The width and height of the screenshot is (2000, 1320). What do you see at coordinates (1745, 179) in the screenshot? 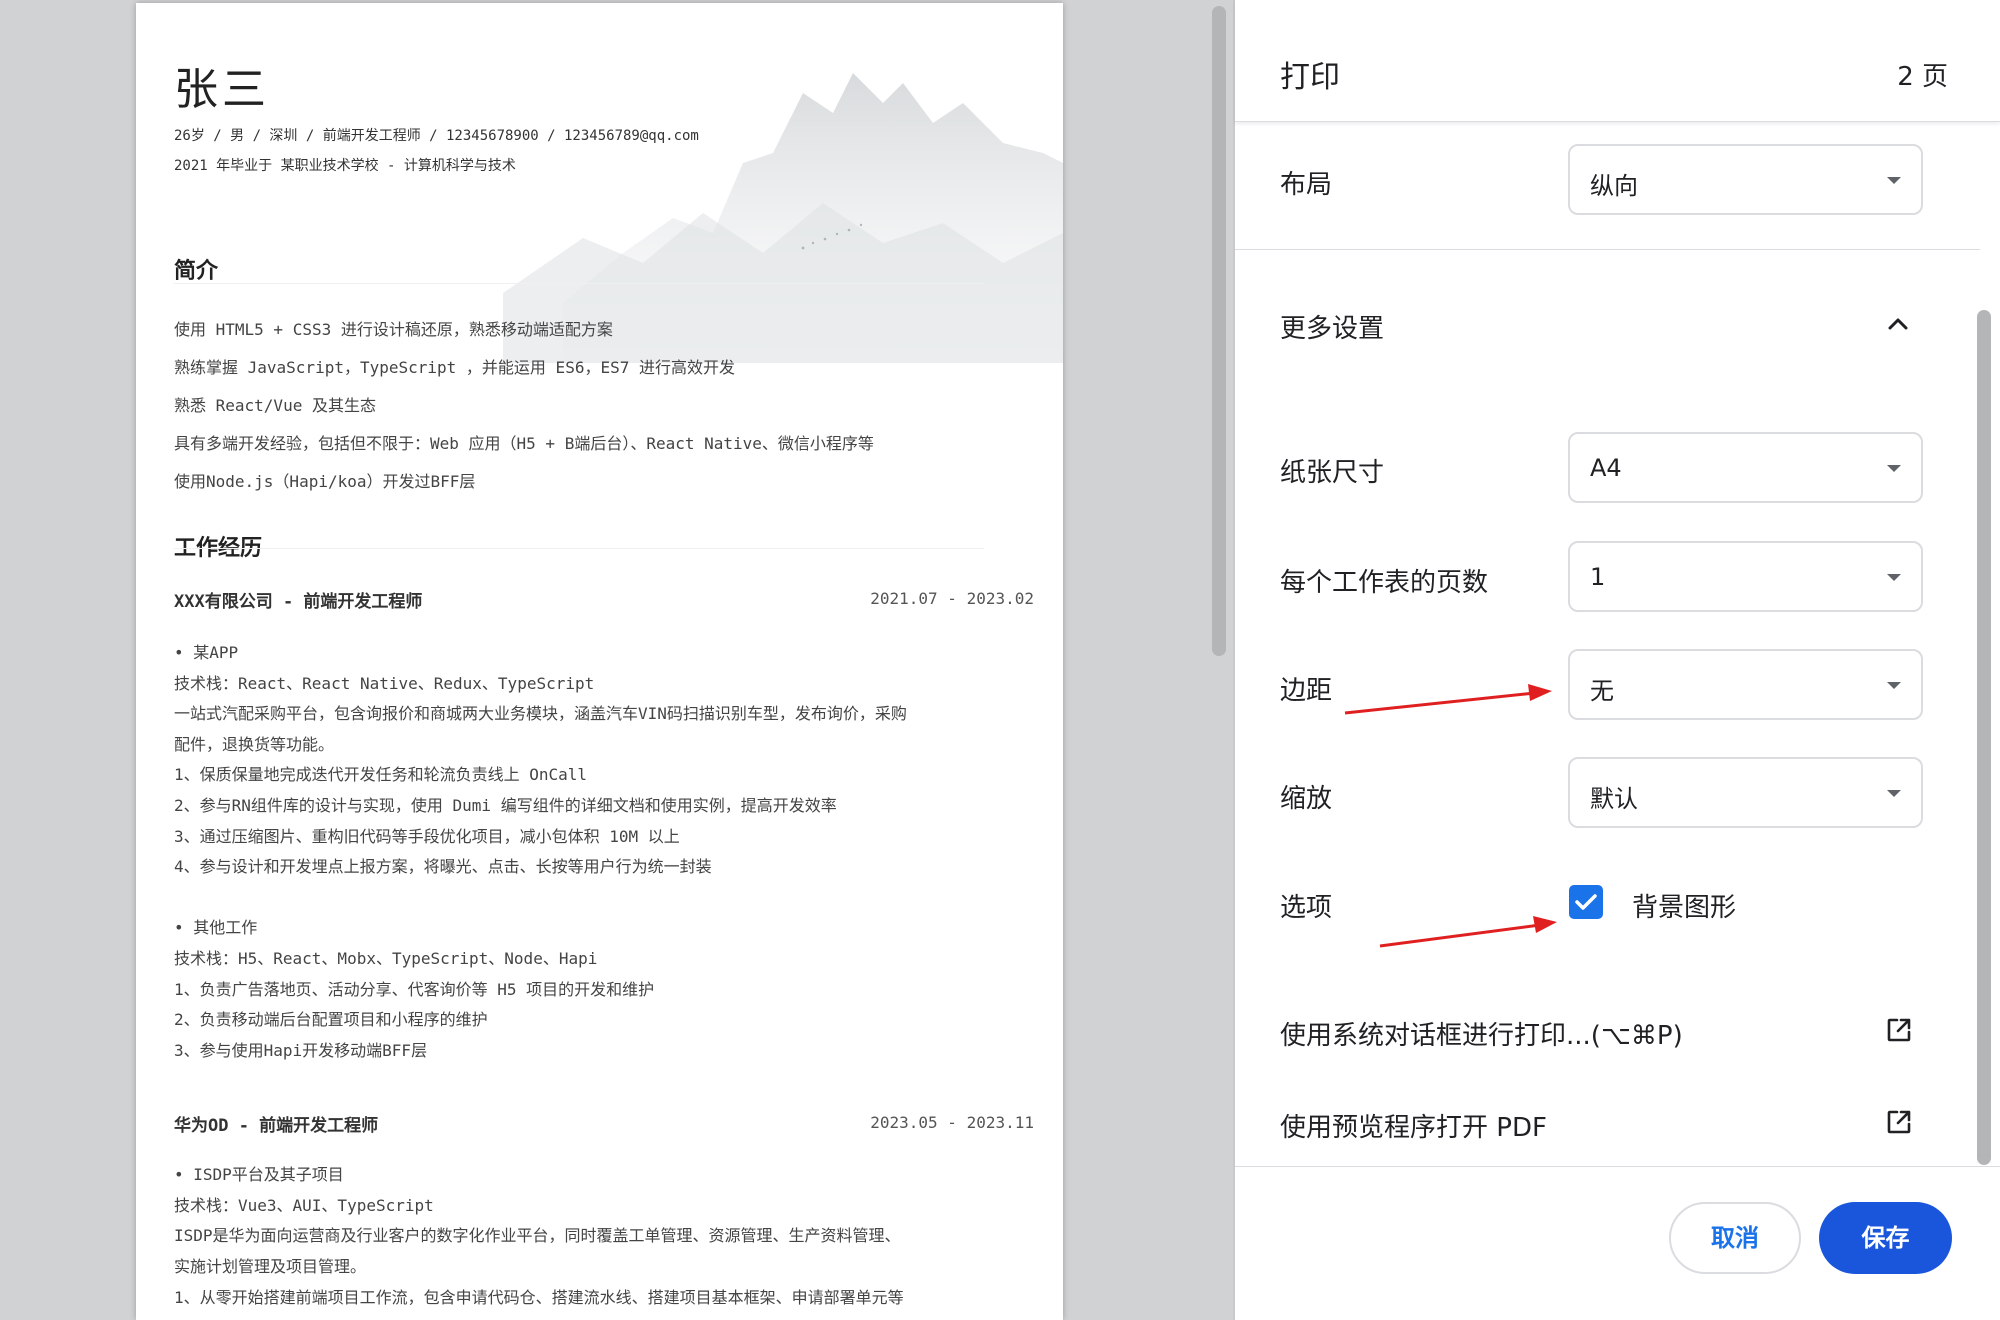
I see `layout-select: 纵向` at bounding box center [1745, 179].